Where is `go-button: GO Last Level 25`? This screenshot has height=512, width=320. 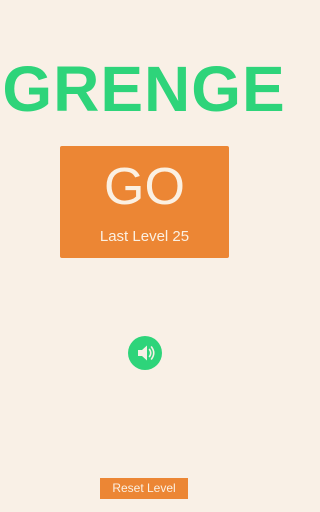 go-button: GO Last Level 25 is located at coordinates (144, 202).